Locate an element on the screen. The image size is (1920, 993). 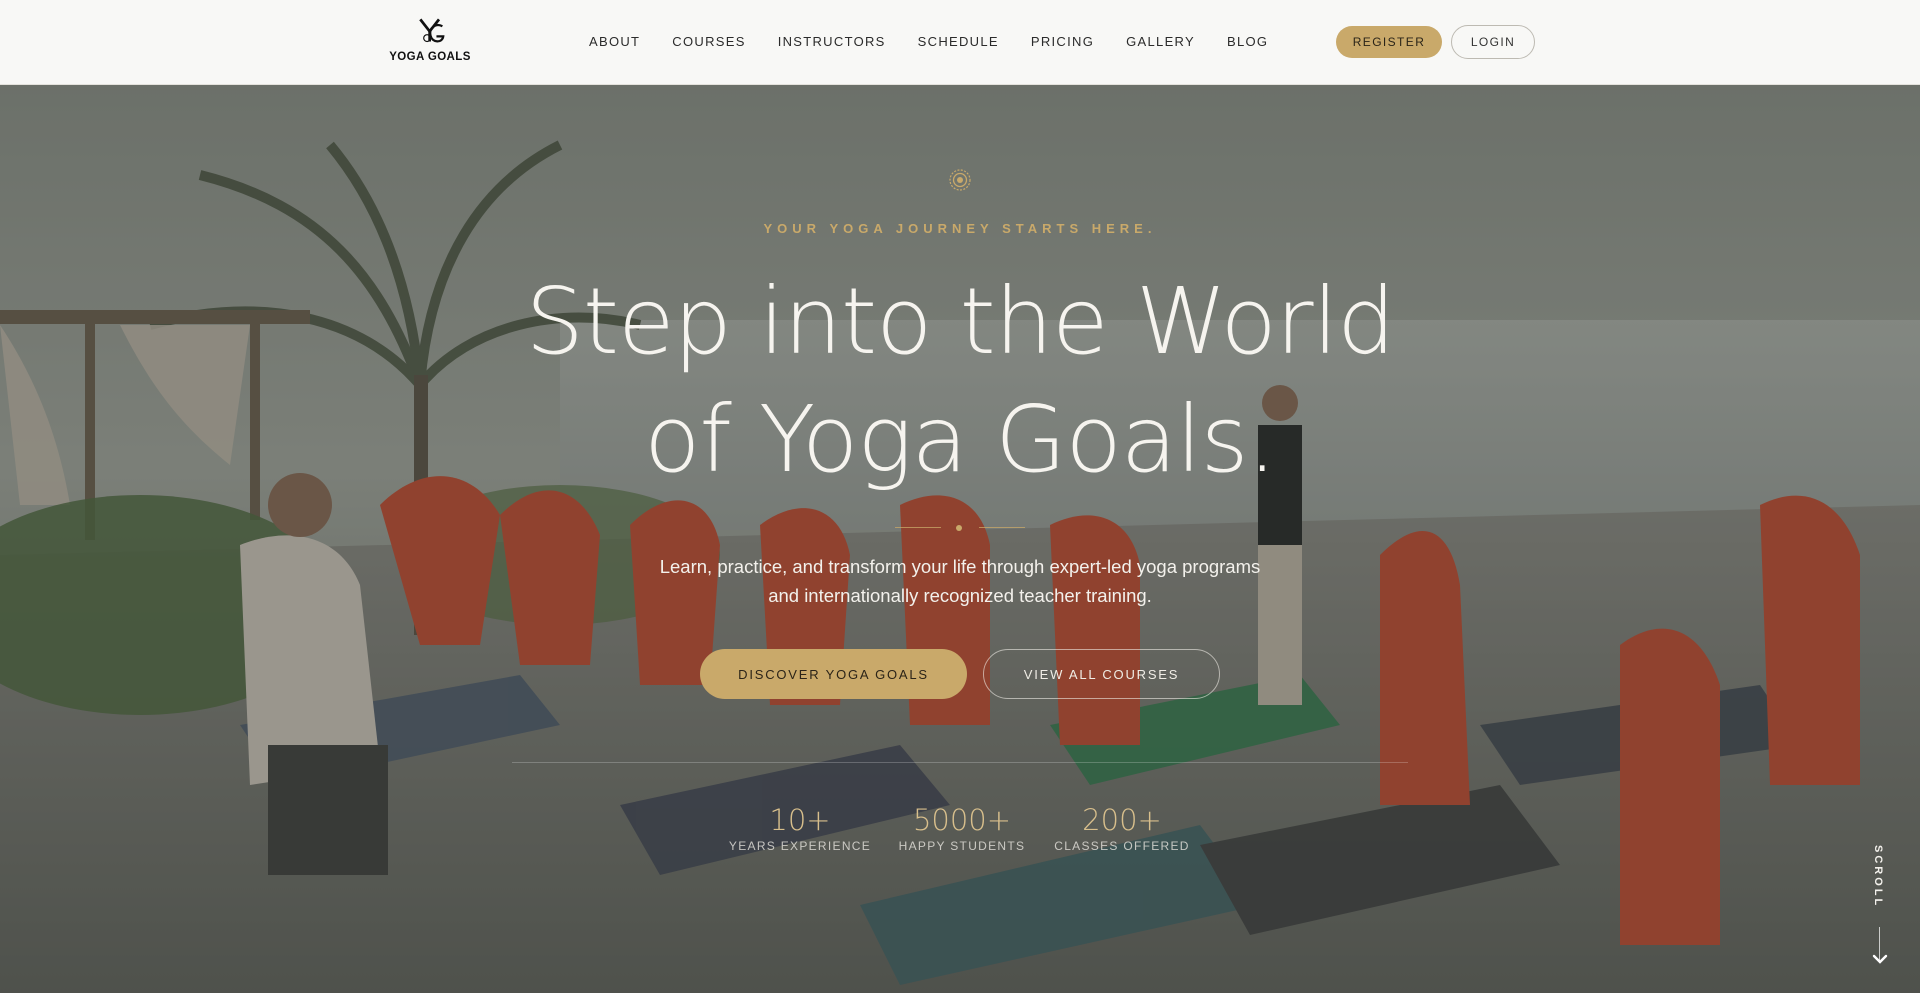
hero-headline-line1: Step into the World is located at coordinates (960, 321).